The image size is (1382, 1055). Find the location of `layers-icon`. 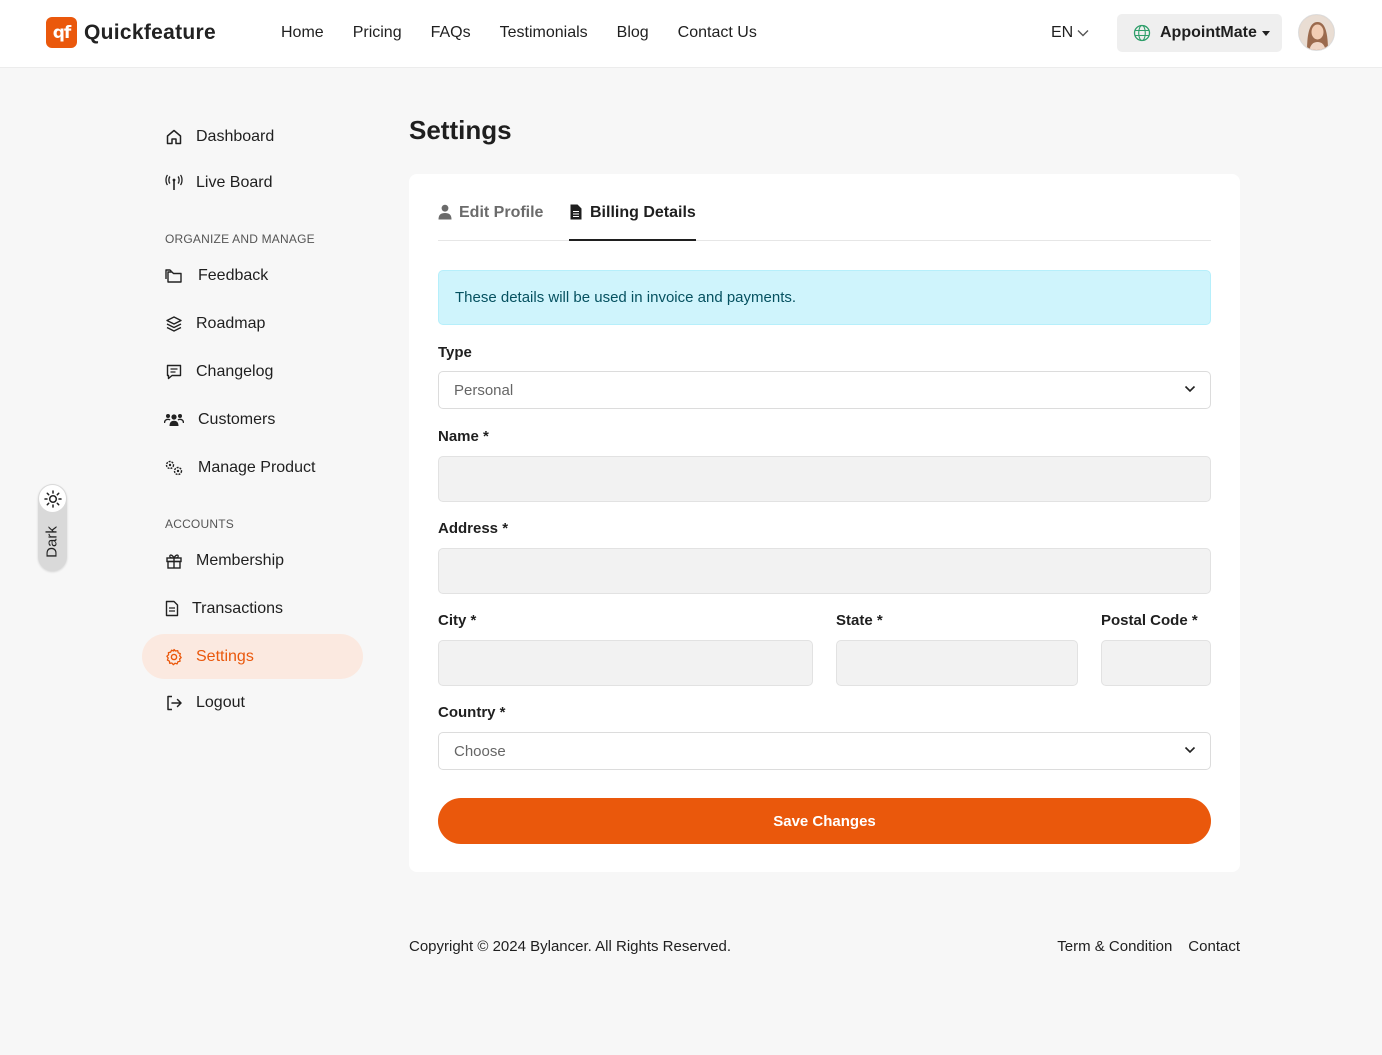

layers-icon is located at coordinates (174, 324).